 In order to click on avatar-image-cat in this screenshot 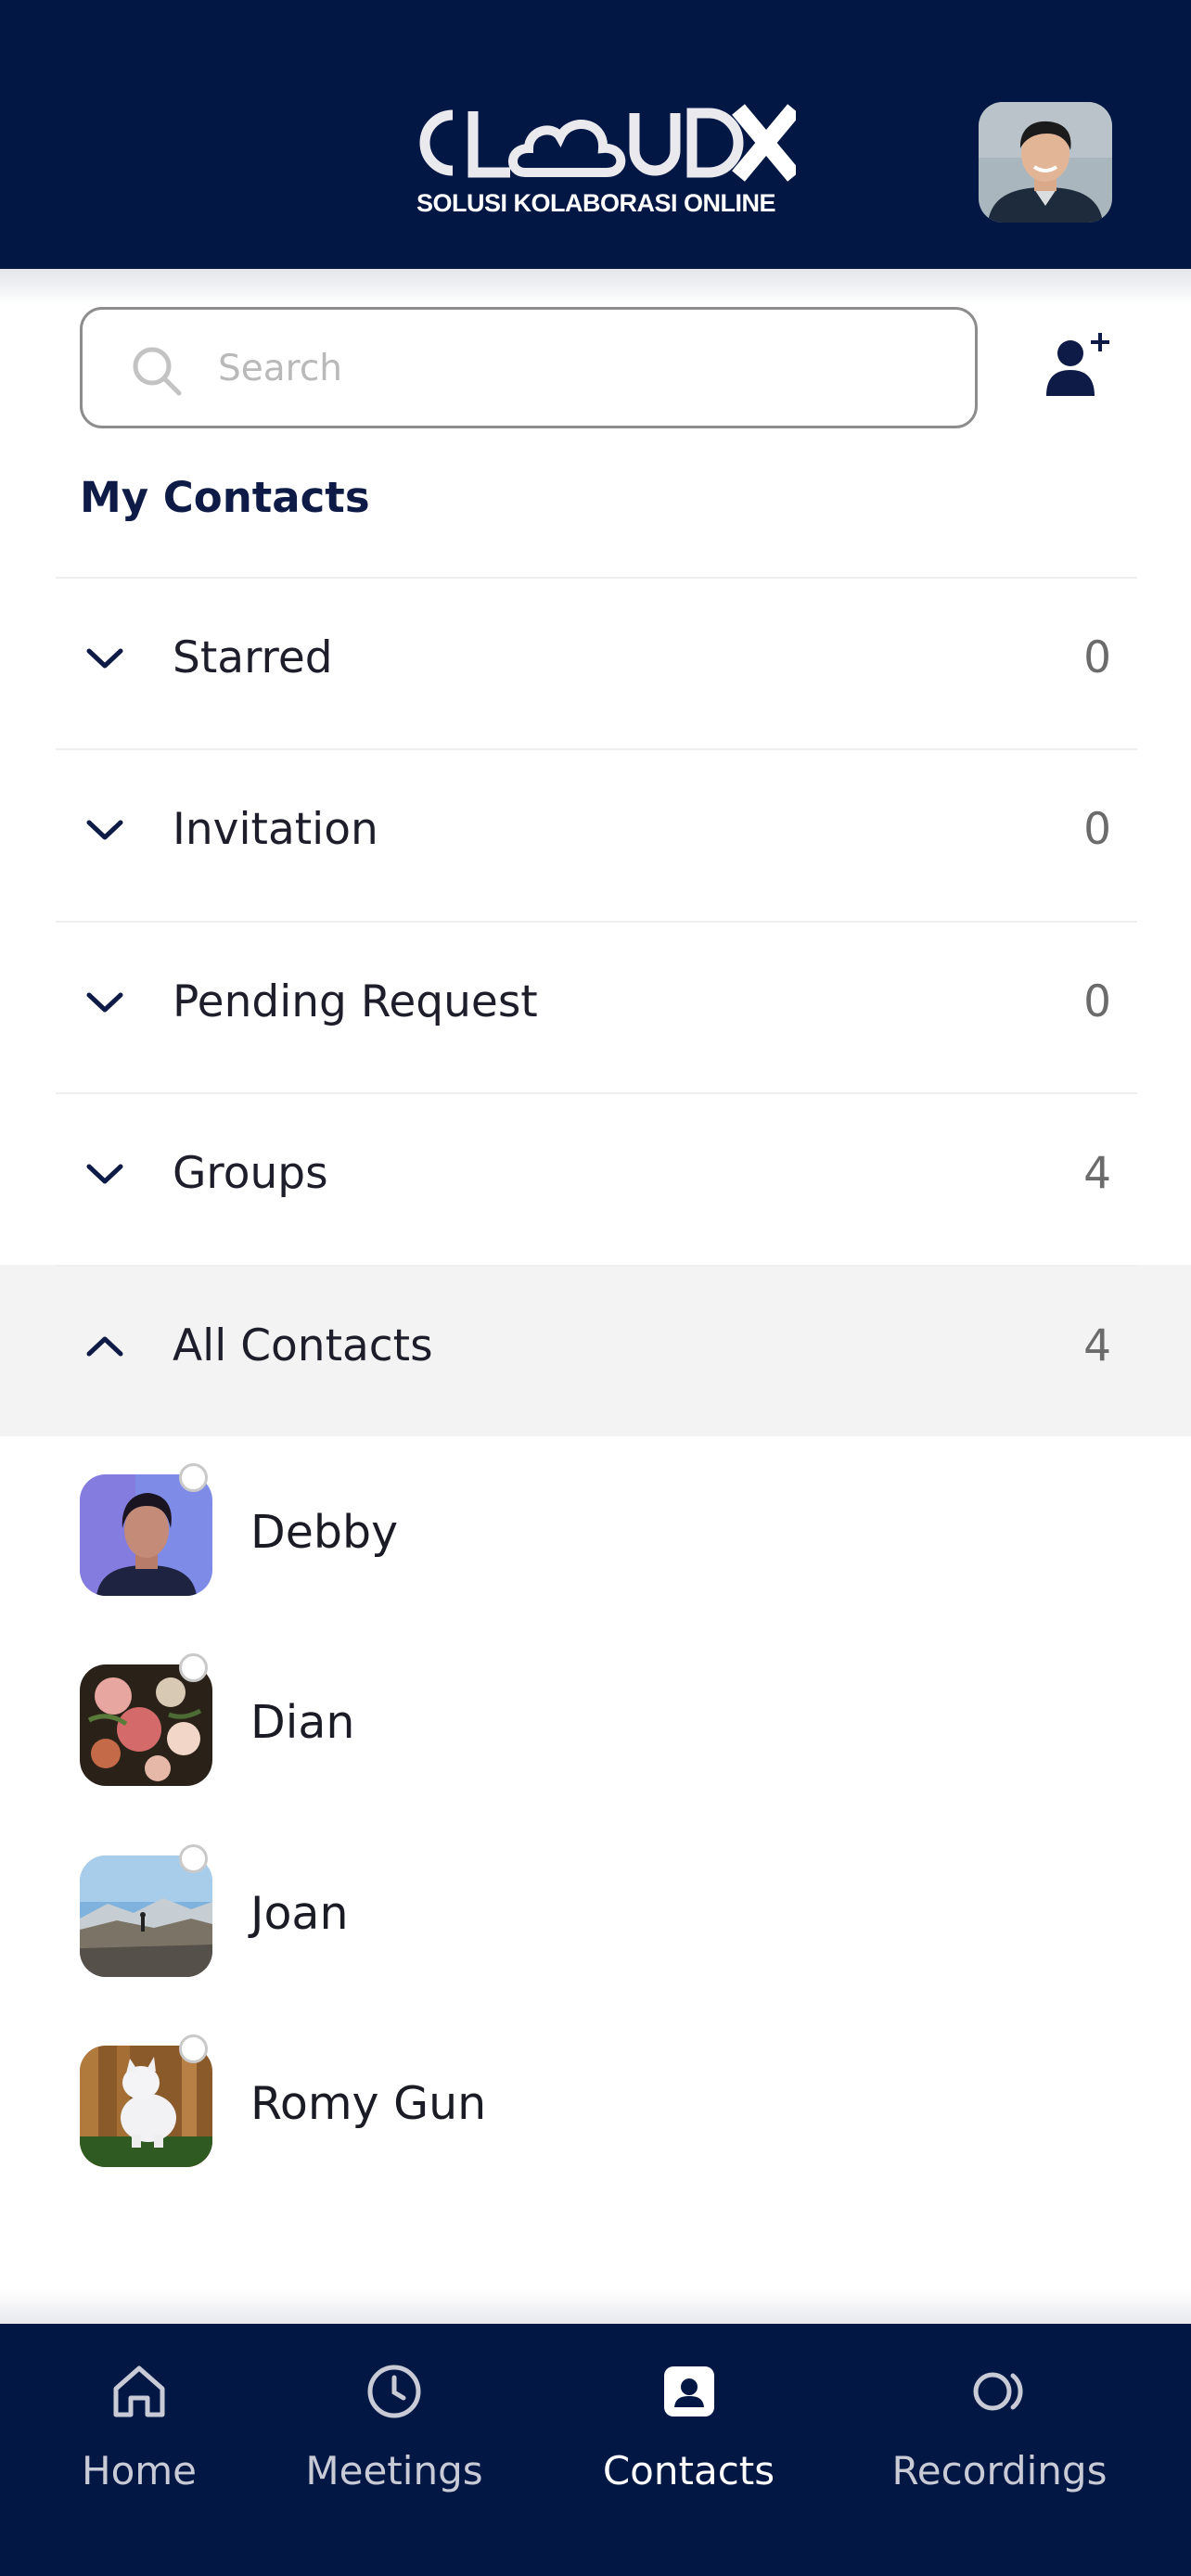, I will do `click(146, 2106)`.